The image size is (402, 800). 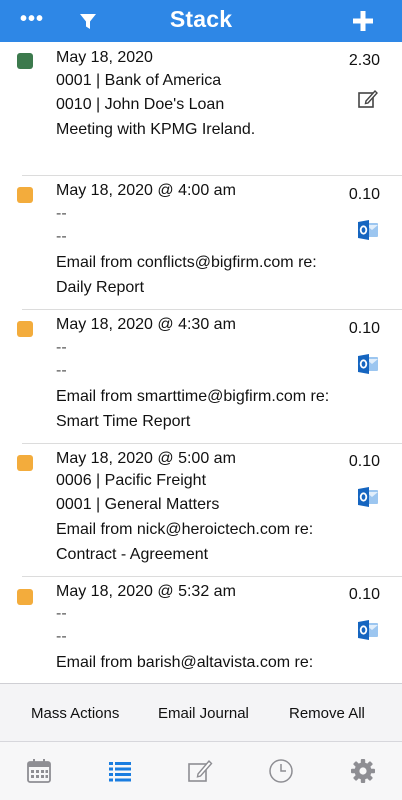 I want to click on page-title: Stack, so click(x=201, y=19).